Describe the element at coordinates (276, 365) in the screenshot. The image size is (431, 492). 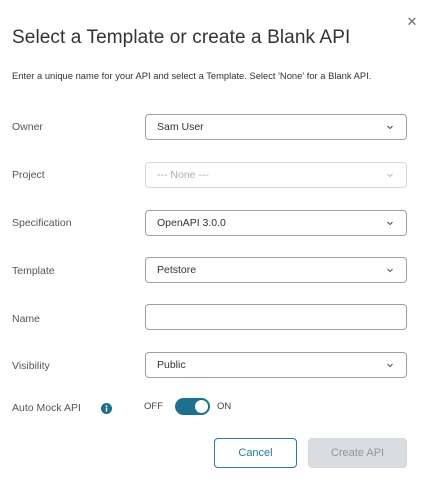
I see `visibility-select: Public` at that location.